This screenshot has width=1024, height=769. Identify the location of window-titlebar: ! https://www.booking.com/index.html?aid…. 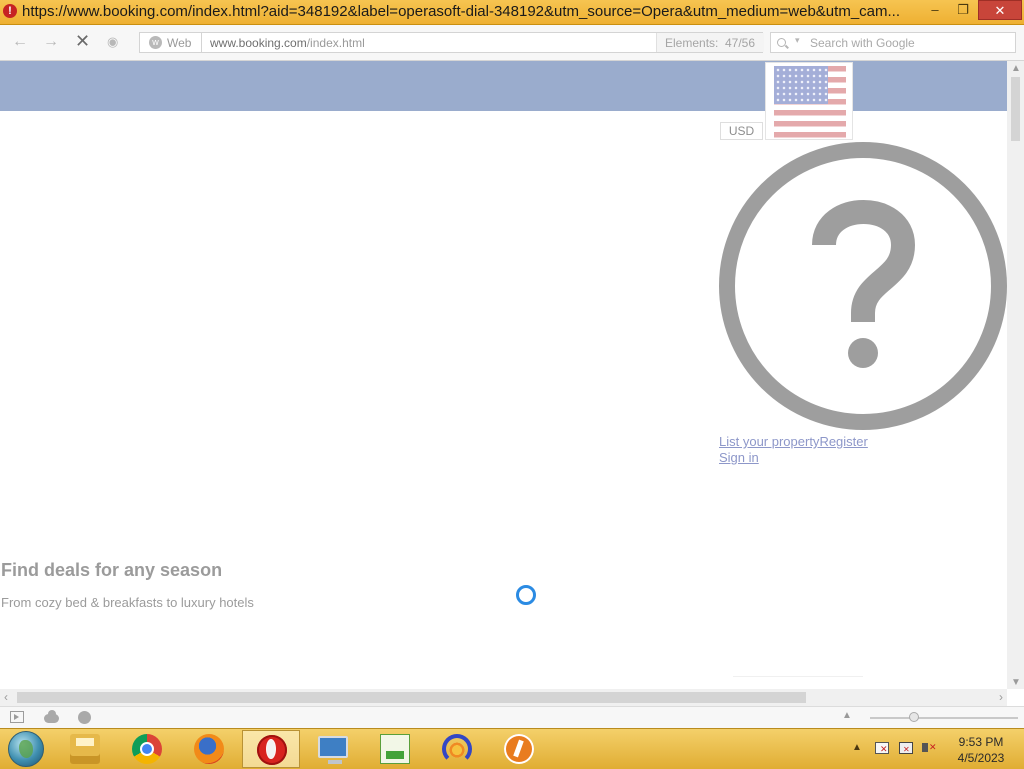
(512, 12).